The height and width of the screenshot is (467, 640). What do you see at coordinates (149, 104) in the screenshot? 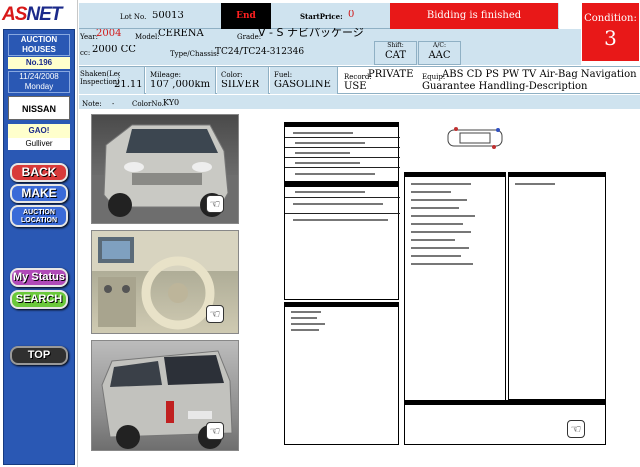
I see `color-no-label: ColorNo.:` at bounding box center [149, 104].